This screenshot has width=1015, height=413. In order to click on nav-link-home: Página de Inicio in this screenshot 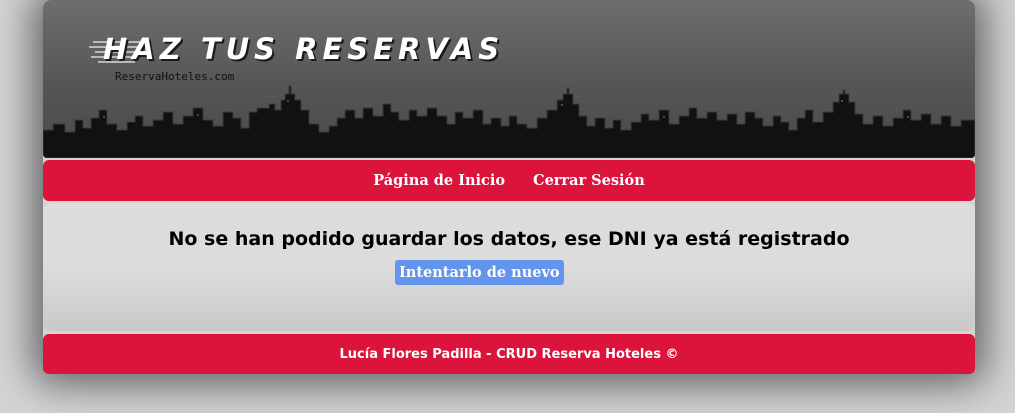, I will do `click(439, 180)`.